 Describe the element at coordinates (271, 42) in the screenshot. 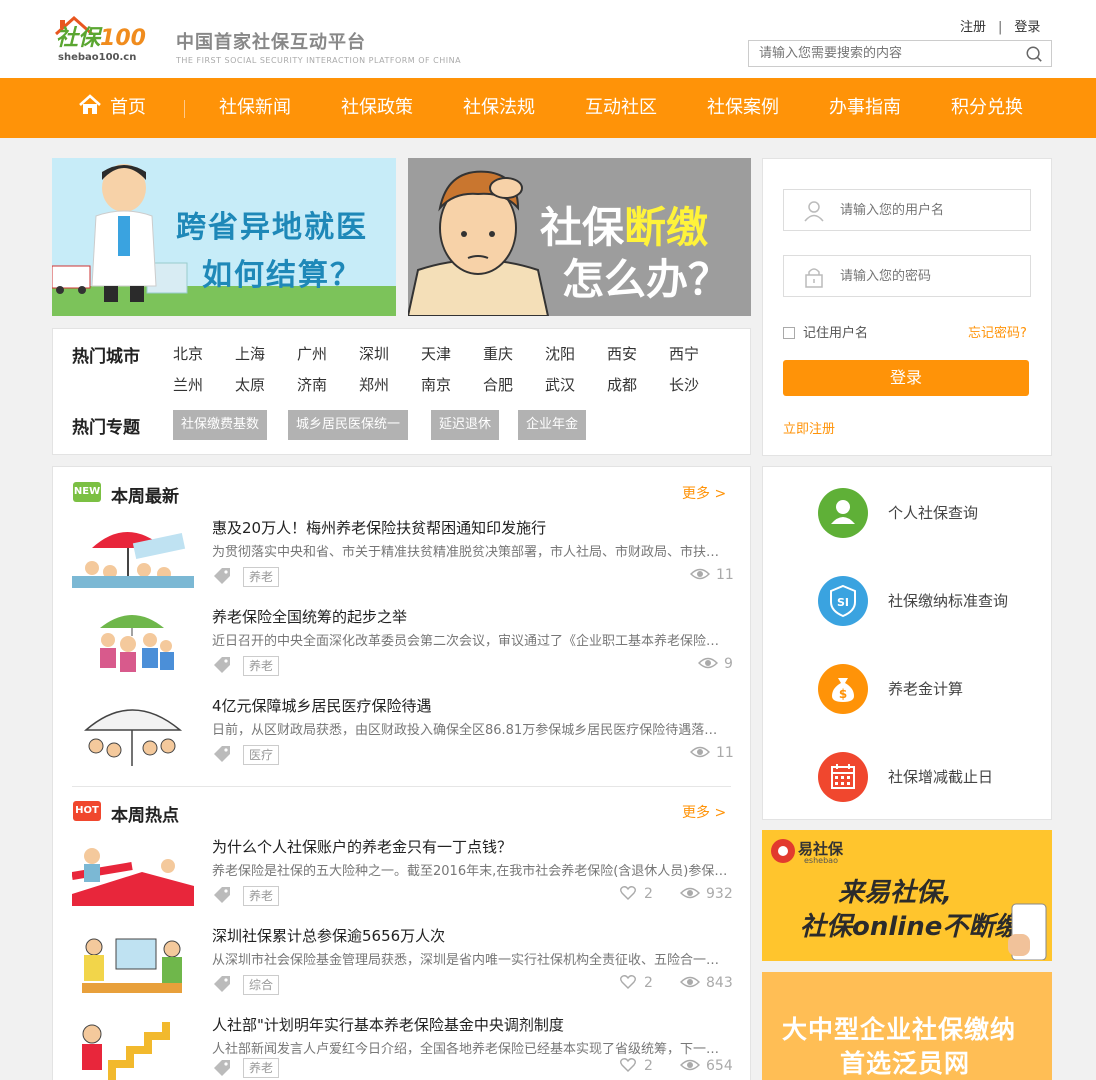

I see `site-slogan: 中国首家社保互动平台` at that location.